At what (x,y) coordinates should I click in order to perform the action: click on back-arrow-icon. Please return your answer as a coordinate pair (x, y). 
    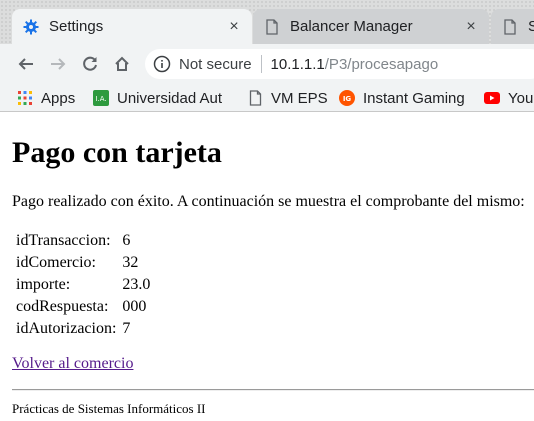
    Looking at the image, I should click on (26, 64).